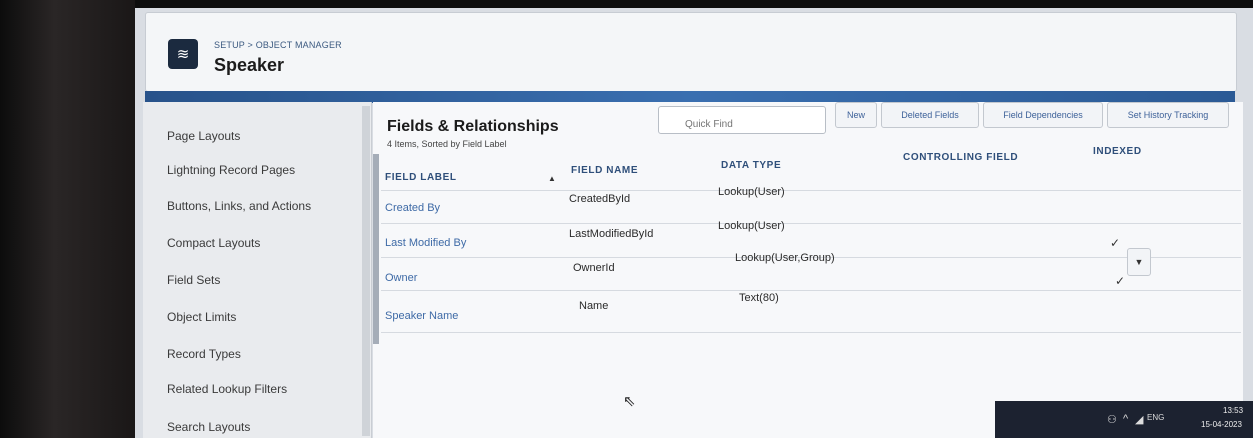 The image size is (1253, 438). I want to click on item-count: 4 Items, Sorted by Field Label, so click(447, 144).